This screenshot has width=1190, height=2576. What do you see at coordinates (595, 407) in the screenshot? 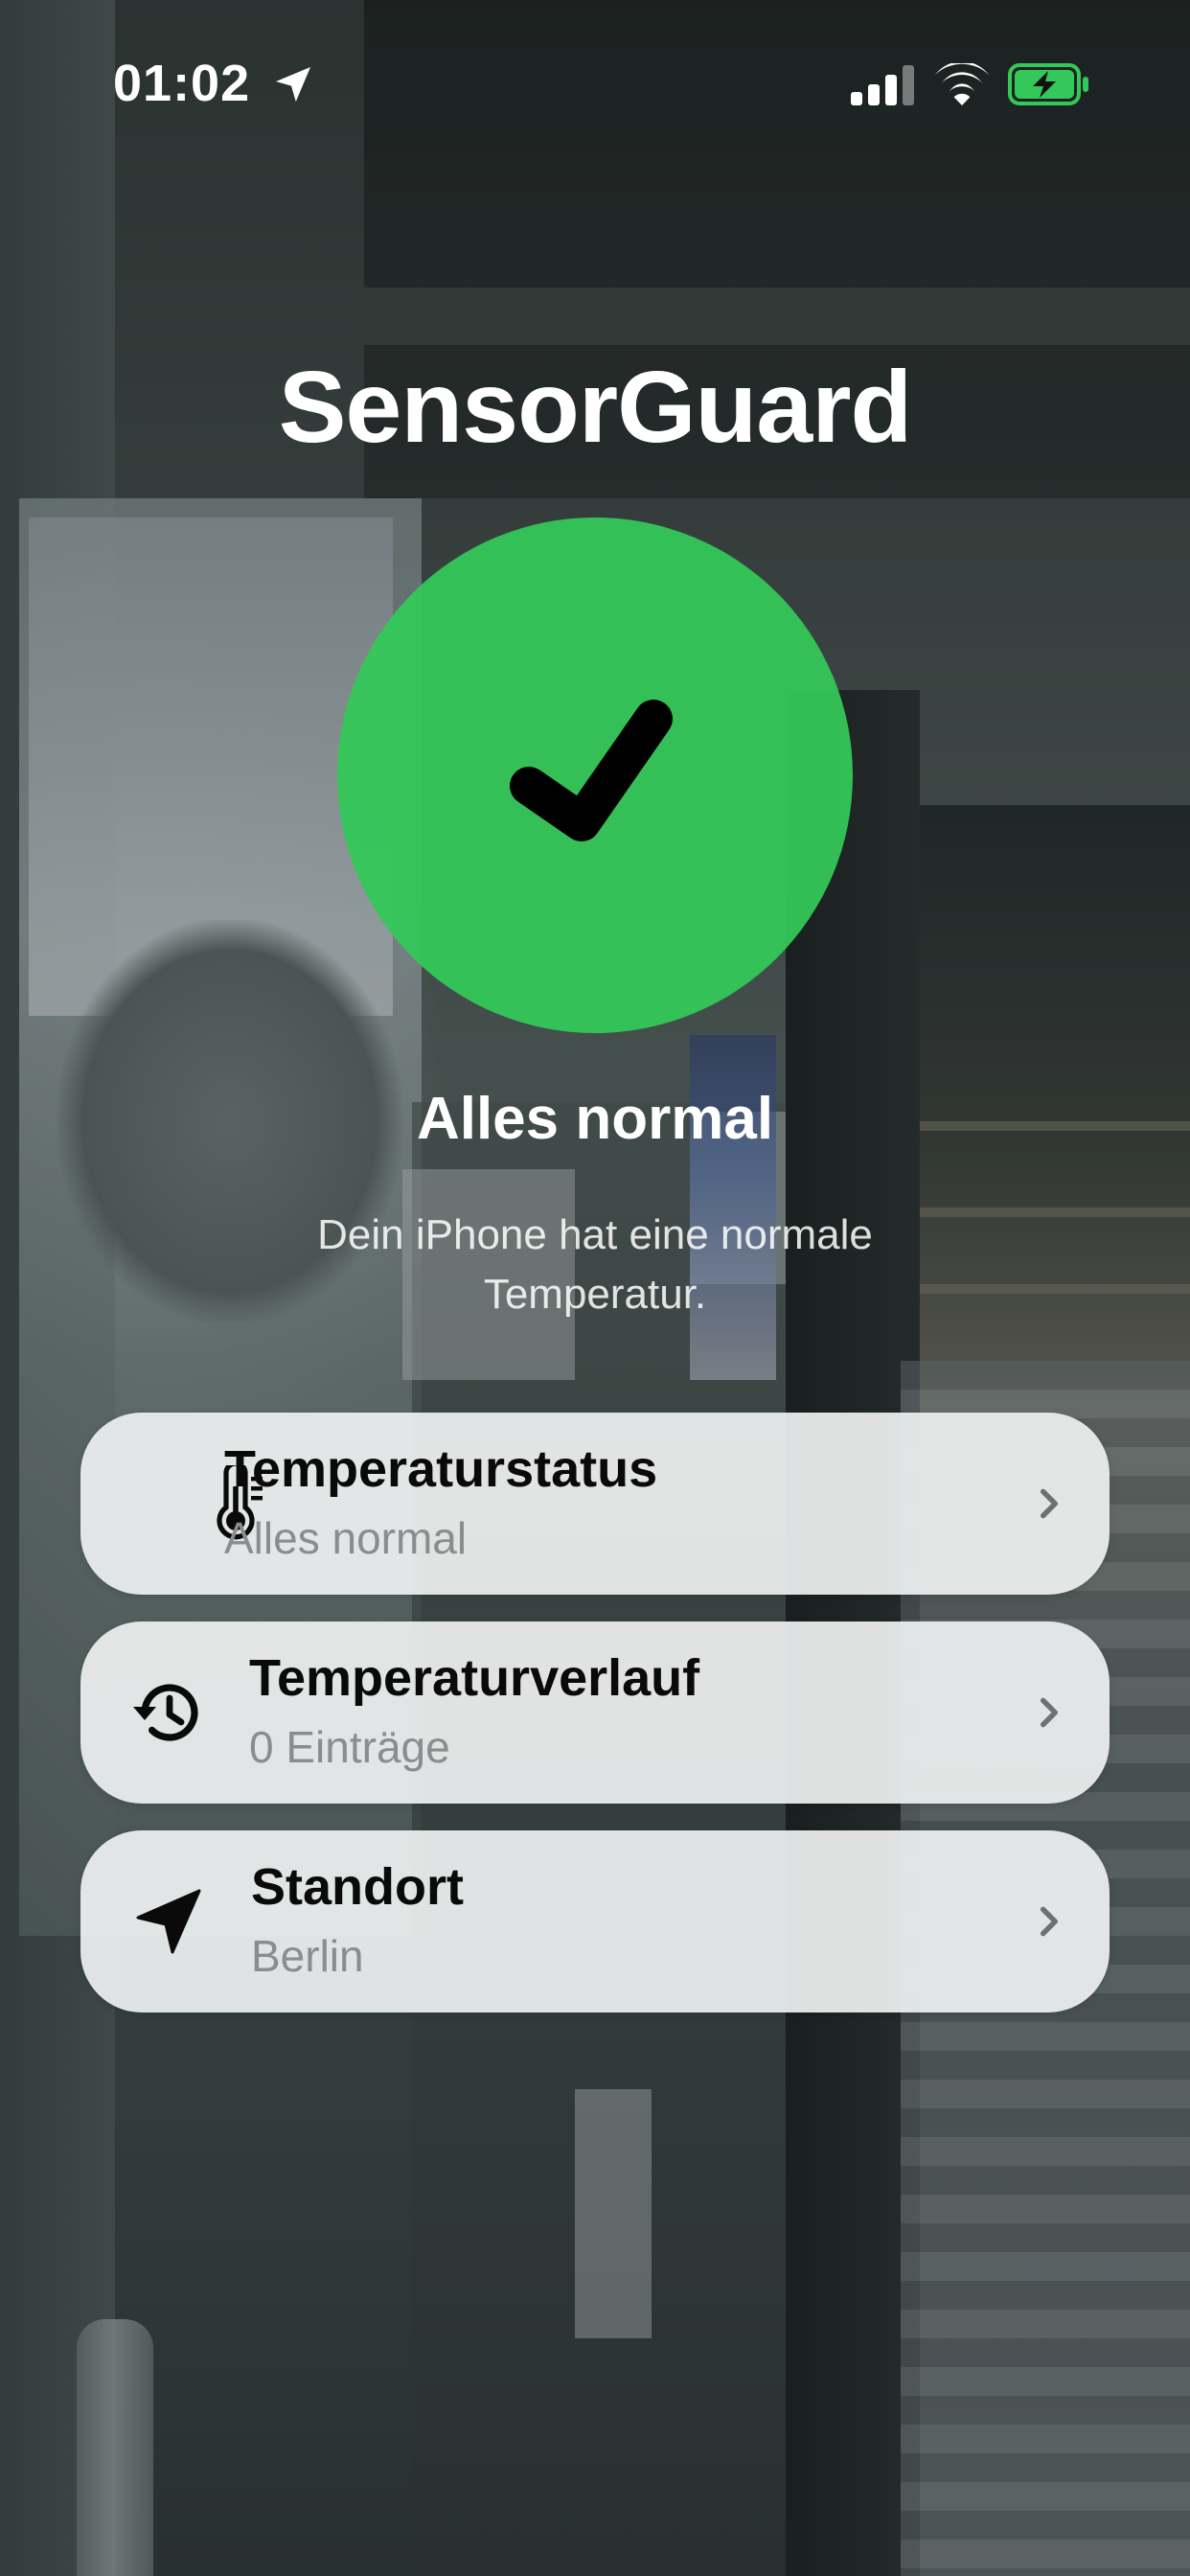
I see `app-title: SensorGuard` at bounding box center [595, 407].